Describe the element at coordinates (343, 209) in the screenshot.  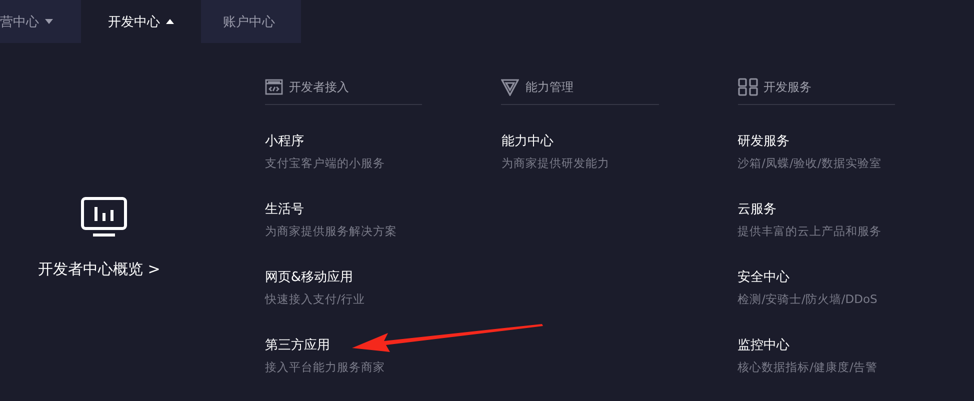
I see `menu-item-title: 生活号` at that location.